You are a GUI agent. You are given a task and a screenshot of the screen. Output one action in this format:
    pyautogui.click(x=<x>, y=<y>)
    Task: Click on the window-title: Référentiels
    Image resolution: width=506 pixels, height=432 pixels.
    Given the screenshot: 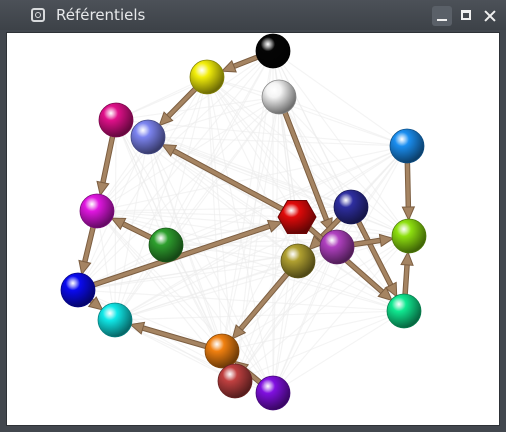 What is the action you would take?
    pyautogui.click(x=101, y=15)
    